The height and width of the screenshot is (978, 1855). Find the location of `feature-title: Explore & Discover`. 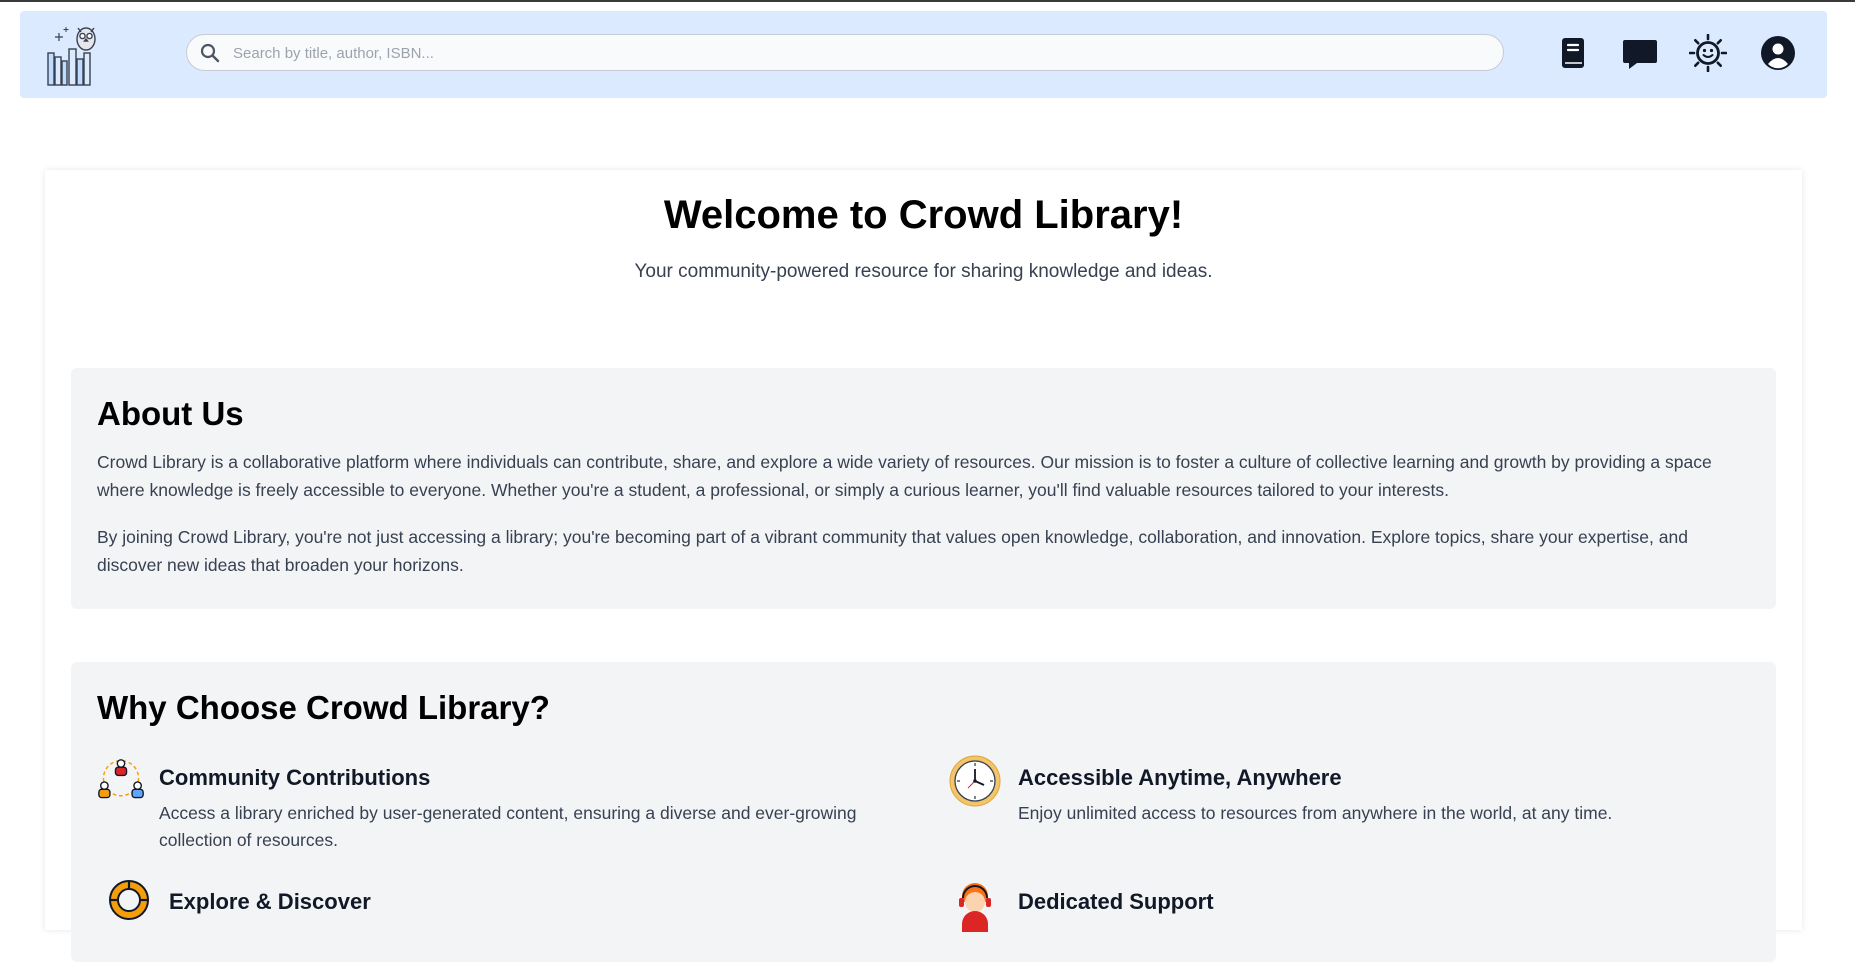

feature-title: Explore & Discover is located at coordinates (270, 901).